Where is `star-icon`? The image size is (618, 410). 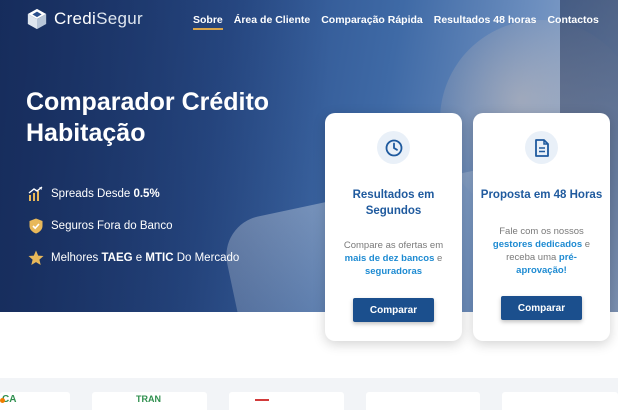 star-icon is located at coordinates (36, 257).